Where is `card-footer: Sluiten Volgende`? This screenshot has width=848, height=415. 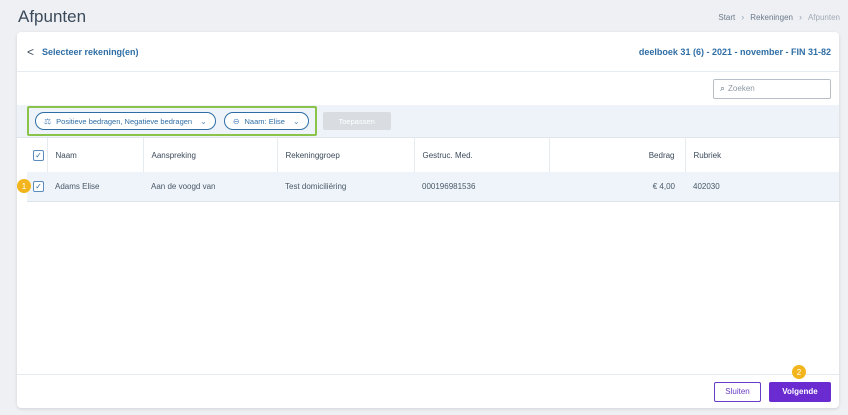 card-footer: Sluiten Volgende is located at coordinates (428, 391).